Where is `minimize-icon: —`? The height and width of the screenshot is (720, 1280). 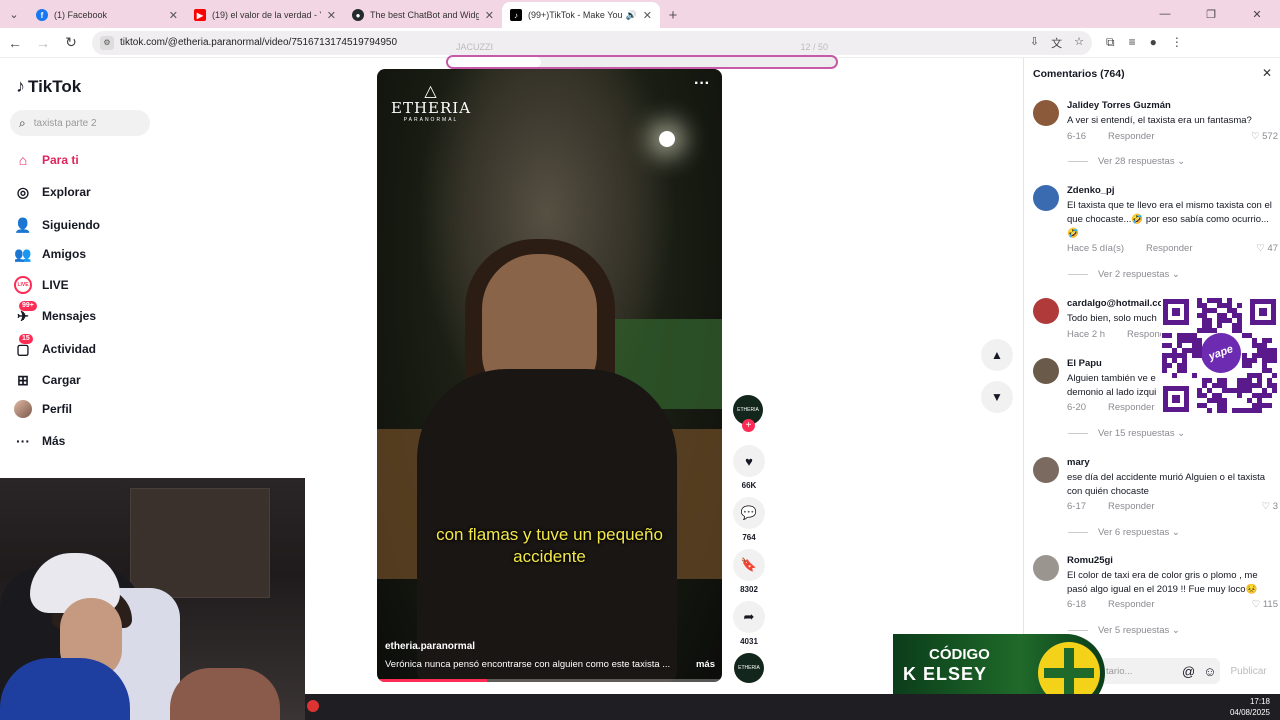 minimize-icon: — is located at coordinates (1165, 14).